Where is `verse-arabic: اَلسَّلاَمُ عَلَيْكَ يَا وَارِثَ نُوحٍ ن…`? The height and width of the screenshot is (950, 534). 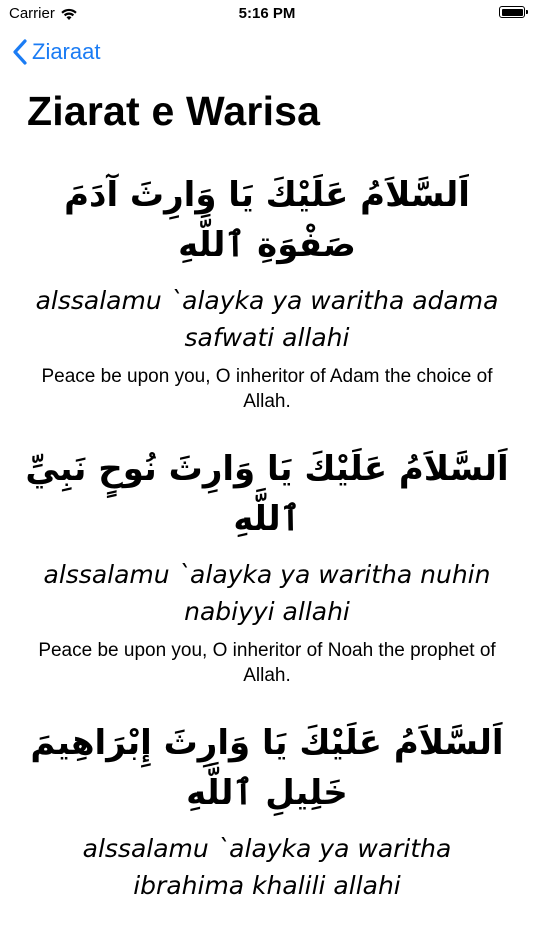 verse-arabic: اَلسَّلاَمُ عَلَيْكَ يَا وَارِثَ نُوحٍ ن… is located at coordinates (267, 494).